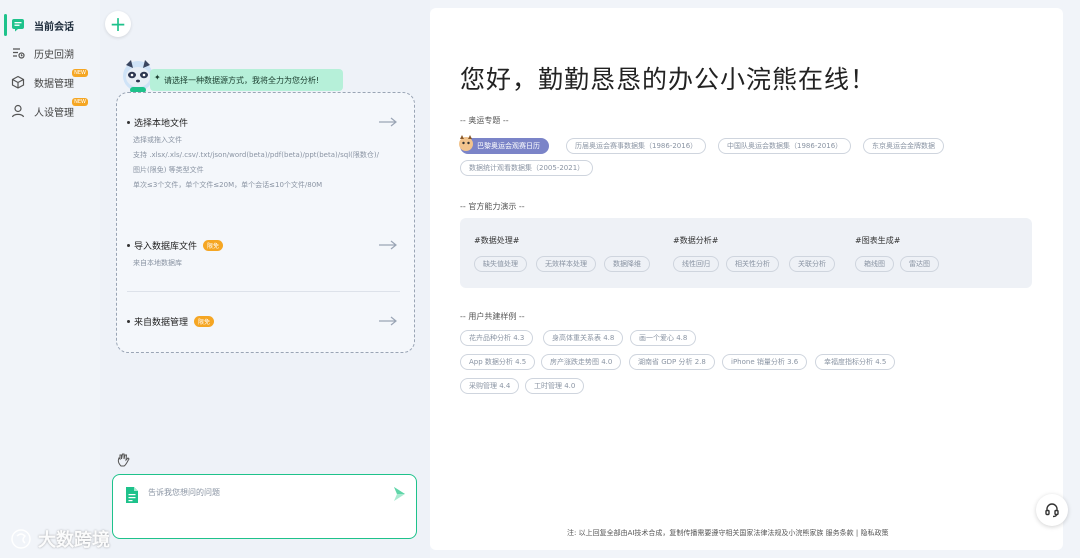  I want to click on chip-label: 无效样本处理, so click(566, 264).